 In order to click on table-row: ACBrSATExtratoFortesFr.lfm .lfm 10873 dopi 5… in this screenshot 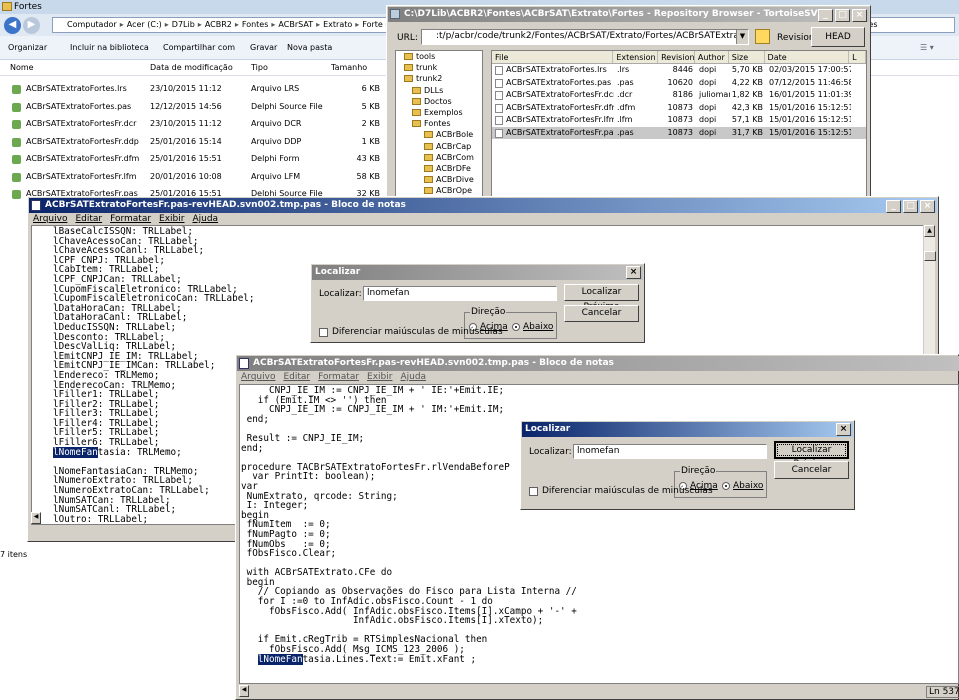, I will do `click(679, 120)`.